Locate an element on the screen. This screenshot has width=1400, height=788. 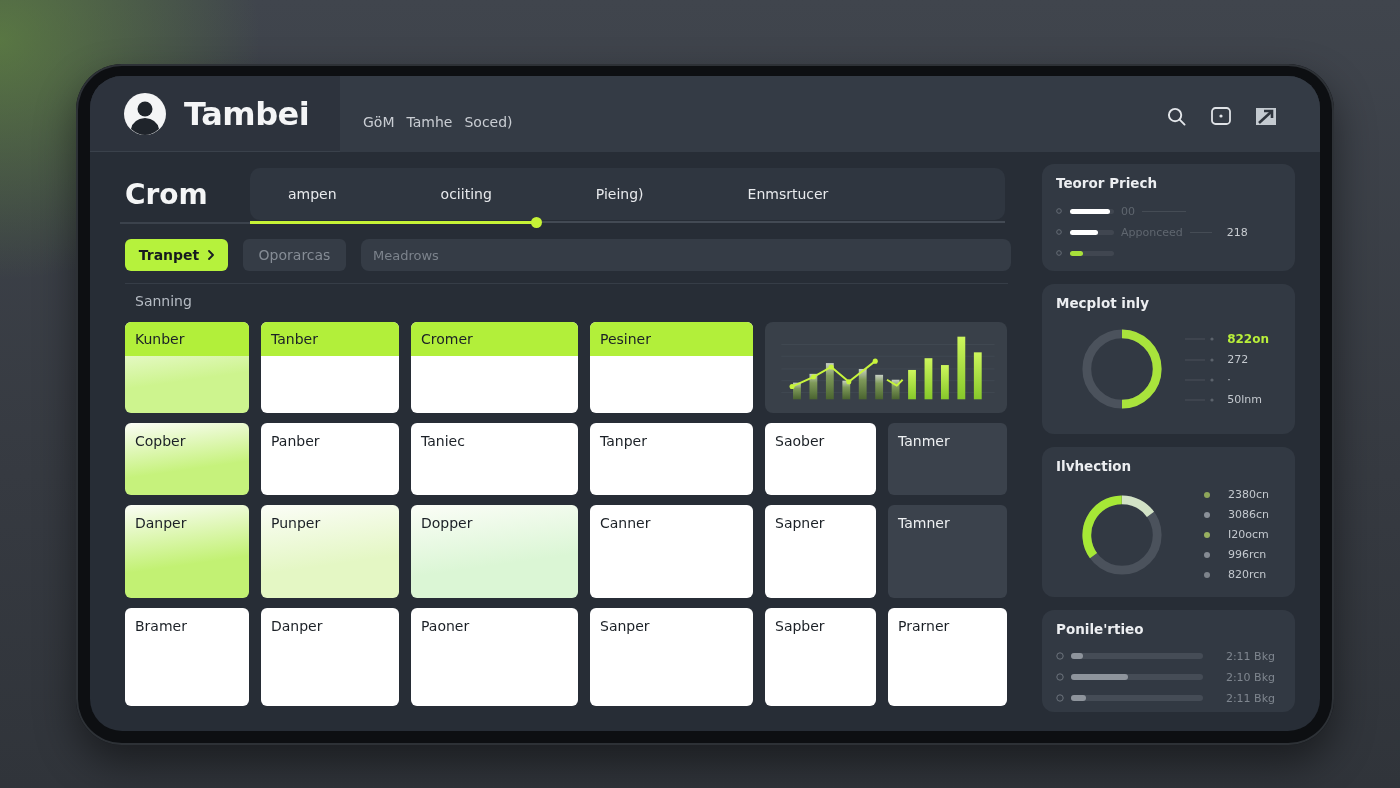
panel-title: Mecplot inly is located at coordinates (1103, 303).